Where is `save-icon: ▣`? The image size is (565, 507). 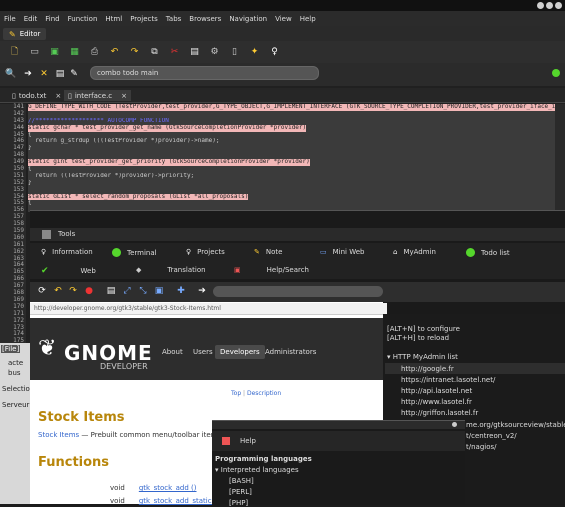
save-icon: ▣ is located at coordinates (54, 52).